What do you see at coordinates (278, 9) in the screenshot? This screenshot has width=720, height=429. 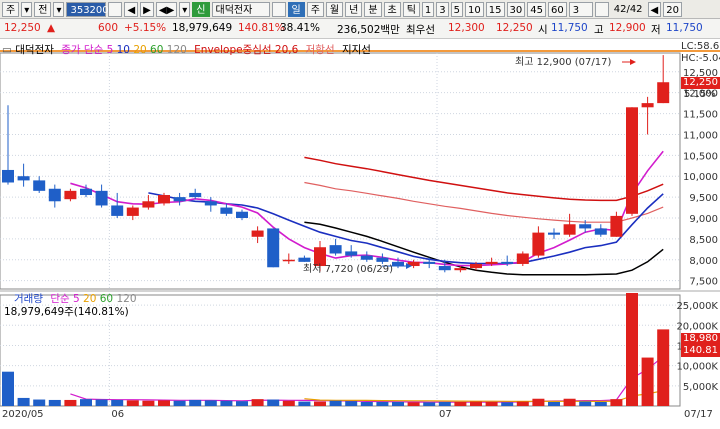 I see `name-dropdown-icon` at bounding box center [278, 9].